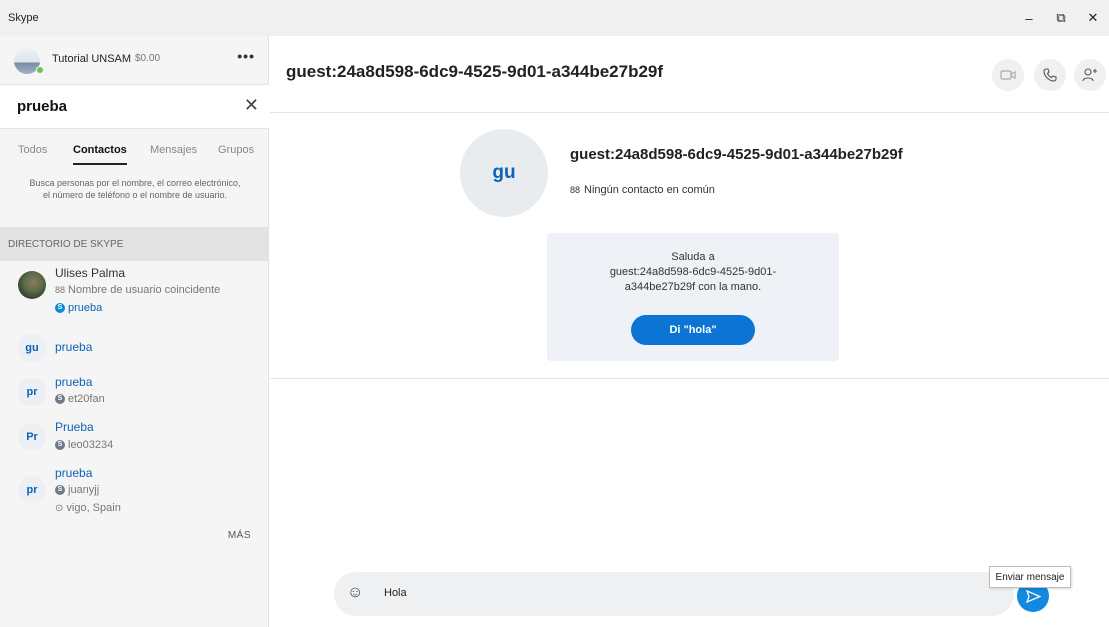  I want to click on contact-name: Prueba, so click(74, 427).